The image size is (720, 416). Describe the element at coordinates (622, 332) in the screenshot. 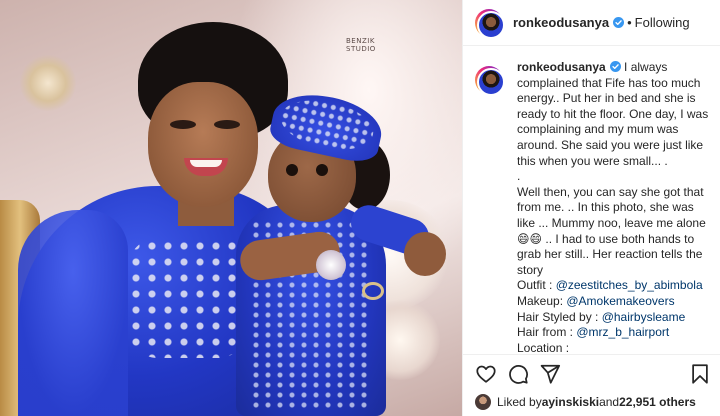

I see `credit-hair-from-link: @mrz_b_hairport` at that location.